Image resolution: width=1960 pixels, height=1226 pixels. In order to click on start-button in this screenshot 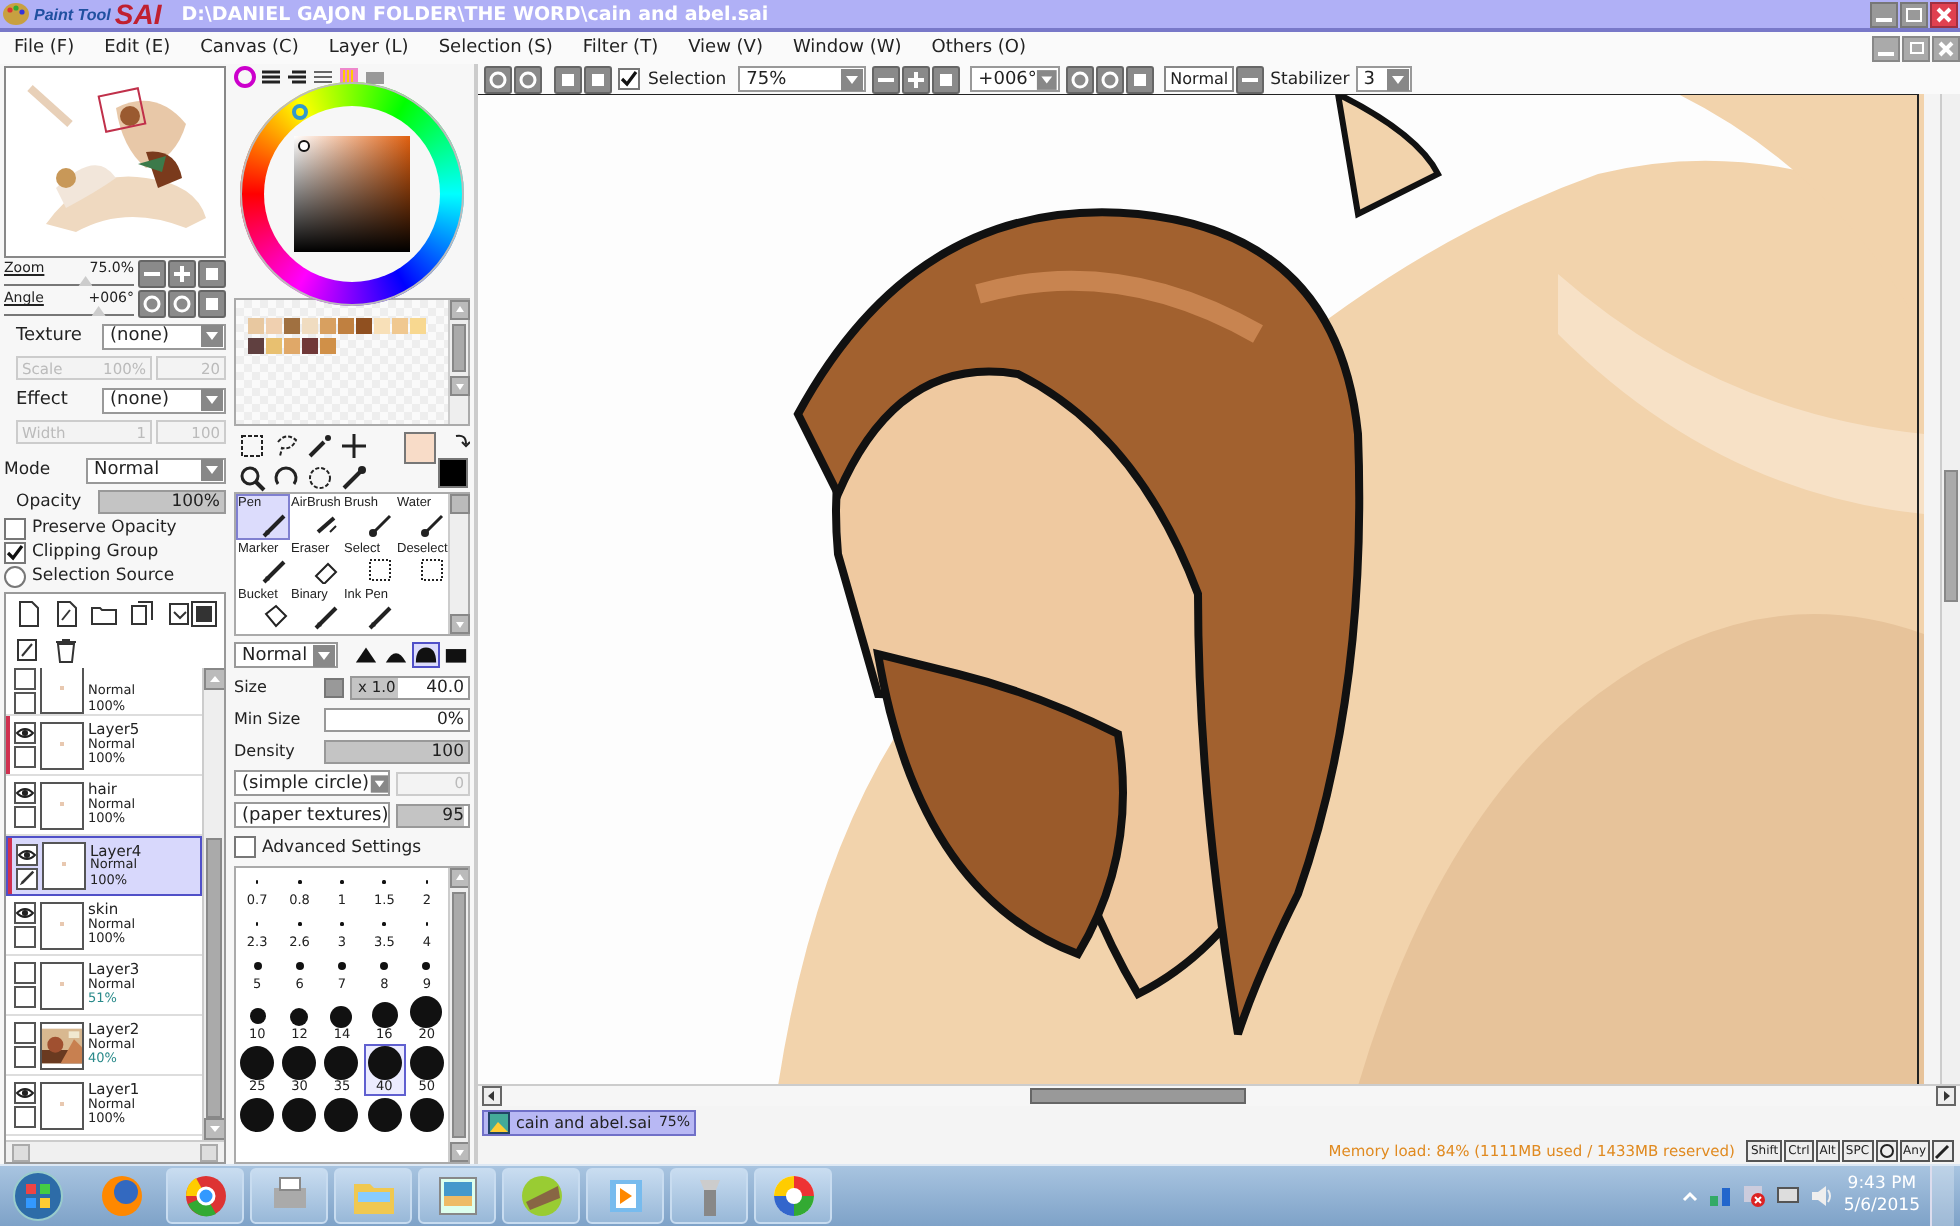, I will do `click(38, 1196)`.